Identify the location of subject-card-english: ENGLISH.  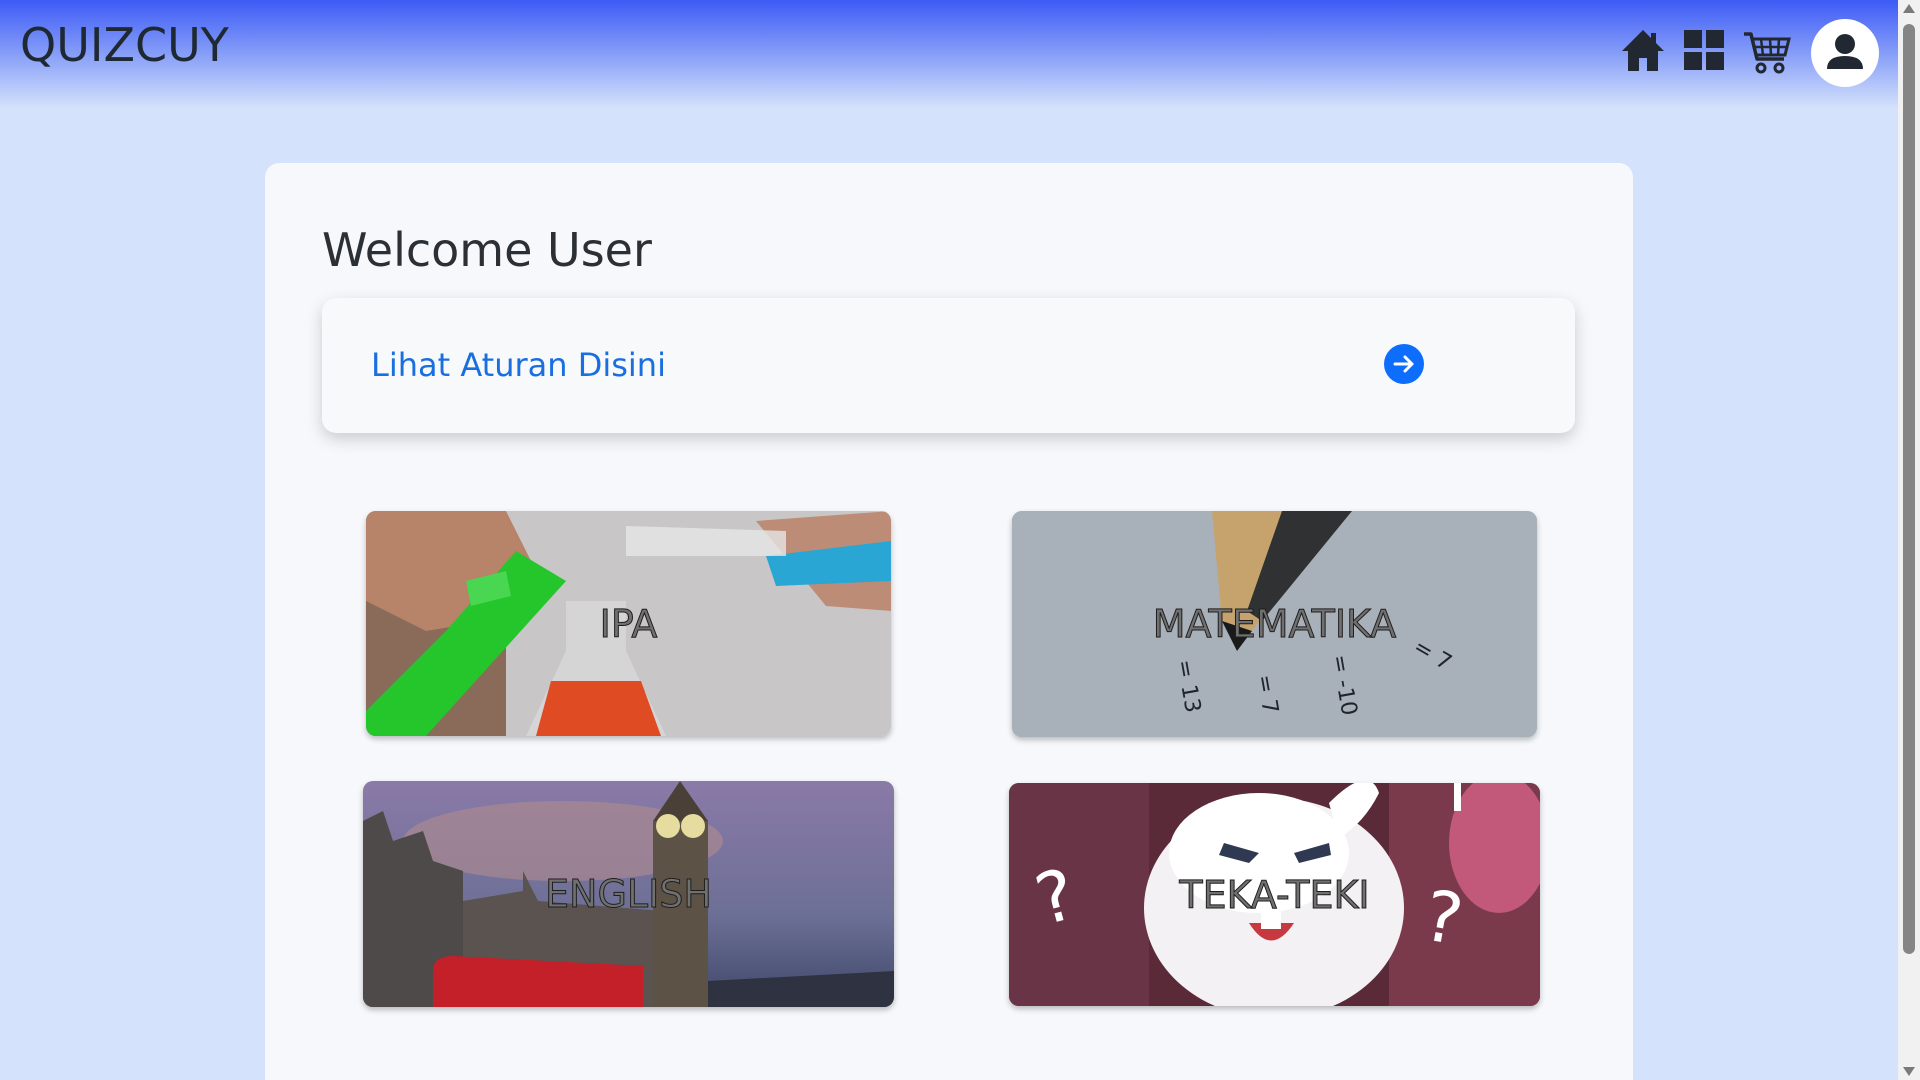
(628, 894).